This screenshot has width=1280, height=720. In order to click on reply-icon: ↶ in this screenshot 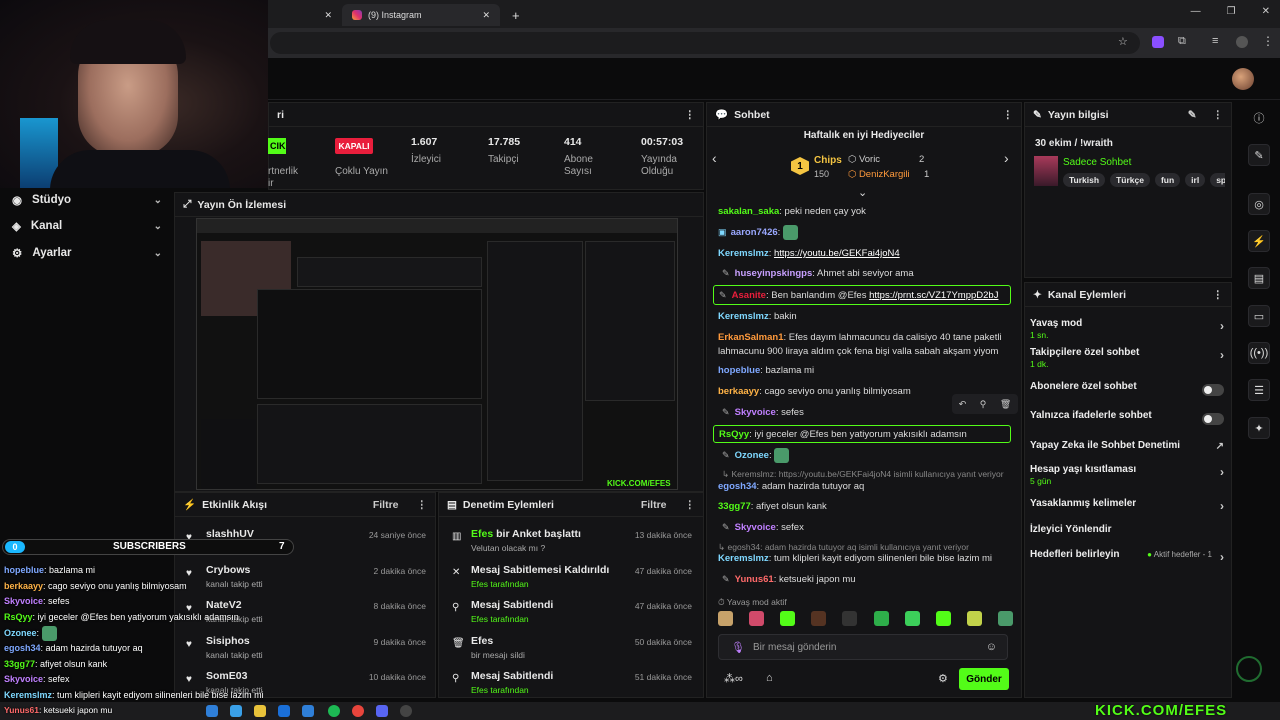, I will do `click(963, 404)`.